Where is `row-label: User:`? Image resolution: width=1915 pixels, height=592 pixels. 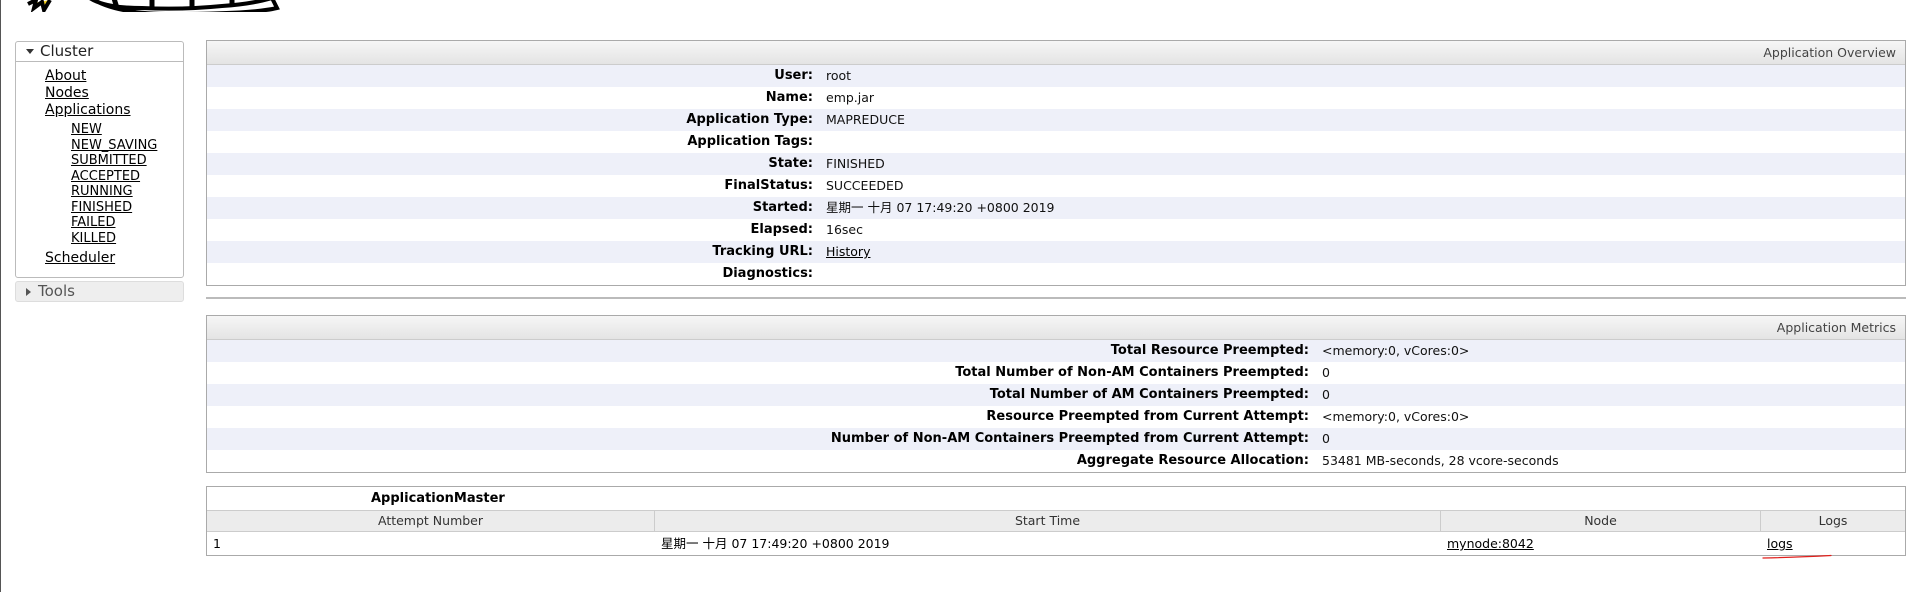
row-label: User: is located at coordinates (793, 75).